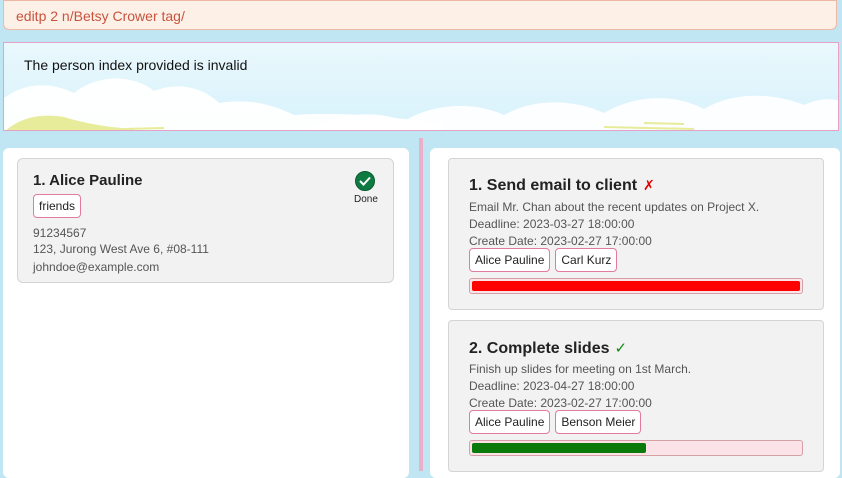  What do you see at coordinates (649, 185) in the screenshot?
I see `cross-icon: ✗` at bounding box center [649, 185].